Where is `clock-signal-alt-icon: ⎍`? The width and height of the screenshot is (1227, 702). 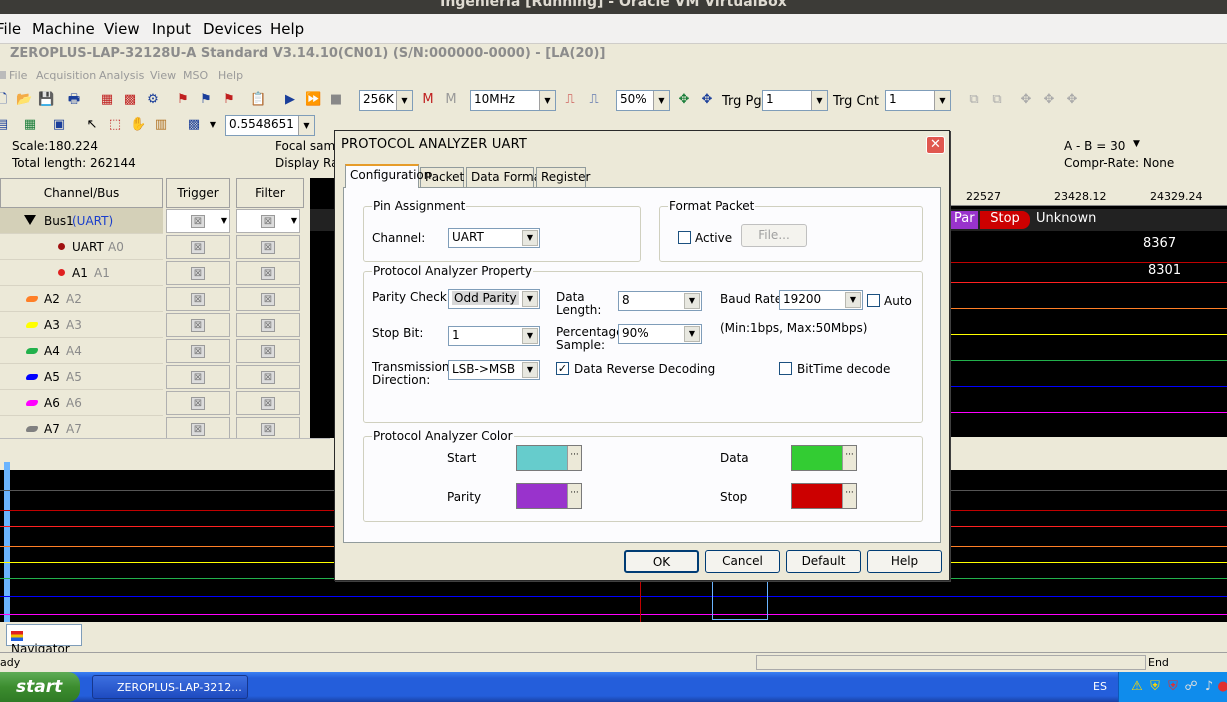 clock-signal-alt-icon: ⎍ is located at coordinates (594, 100).